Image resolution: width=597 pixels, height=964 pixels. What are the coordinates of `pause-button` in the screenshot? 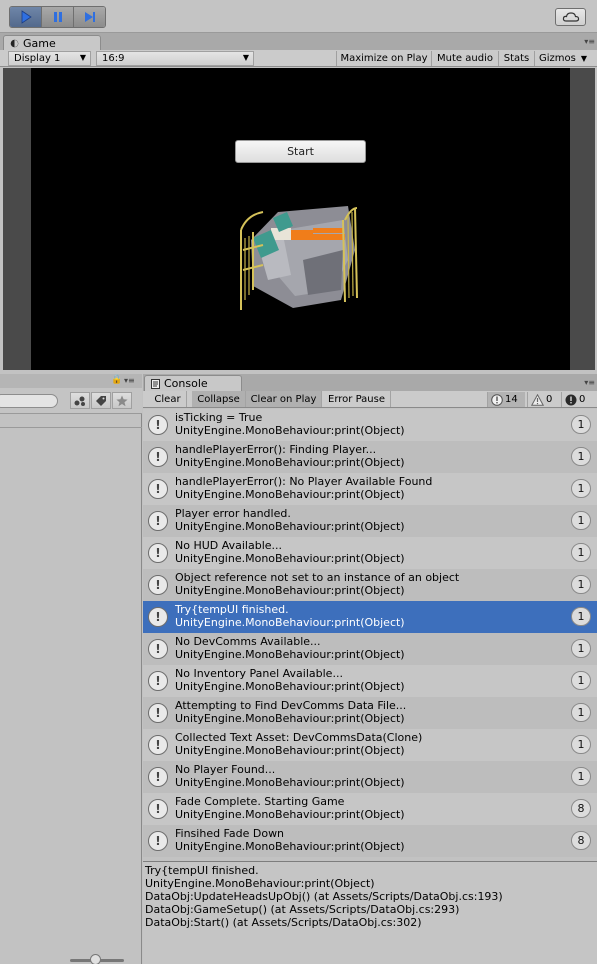 It's located at (58, 17).